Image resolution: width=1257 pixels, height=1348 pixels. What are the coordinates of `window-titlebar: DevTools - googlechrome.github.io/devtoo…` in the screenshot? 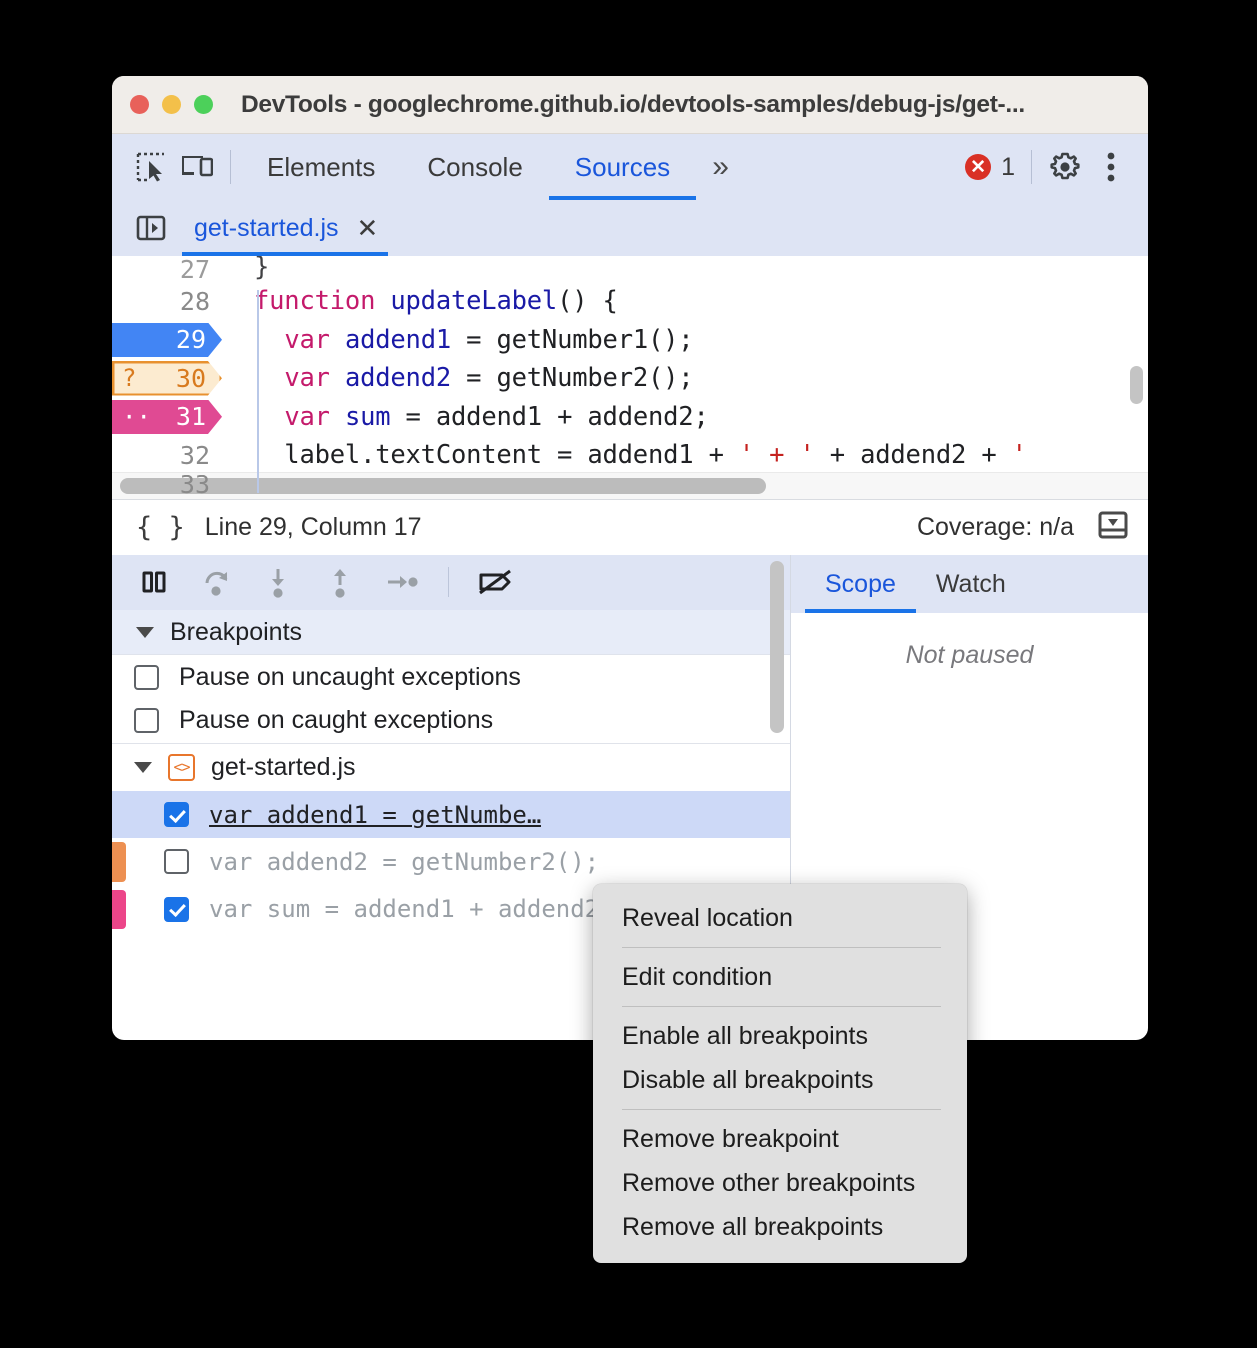 It's located at (630, 105).